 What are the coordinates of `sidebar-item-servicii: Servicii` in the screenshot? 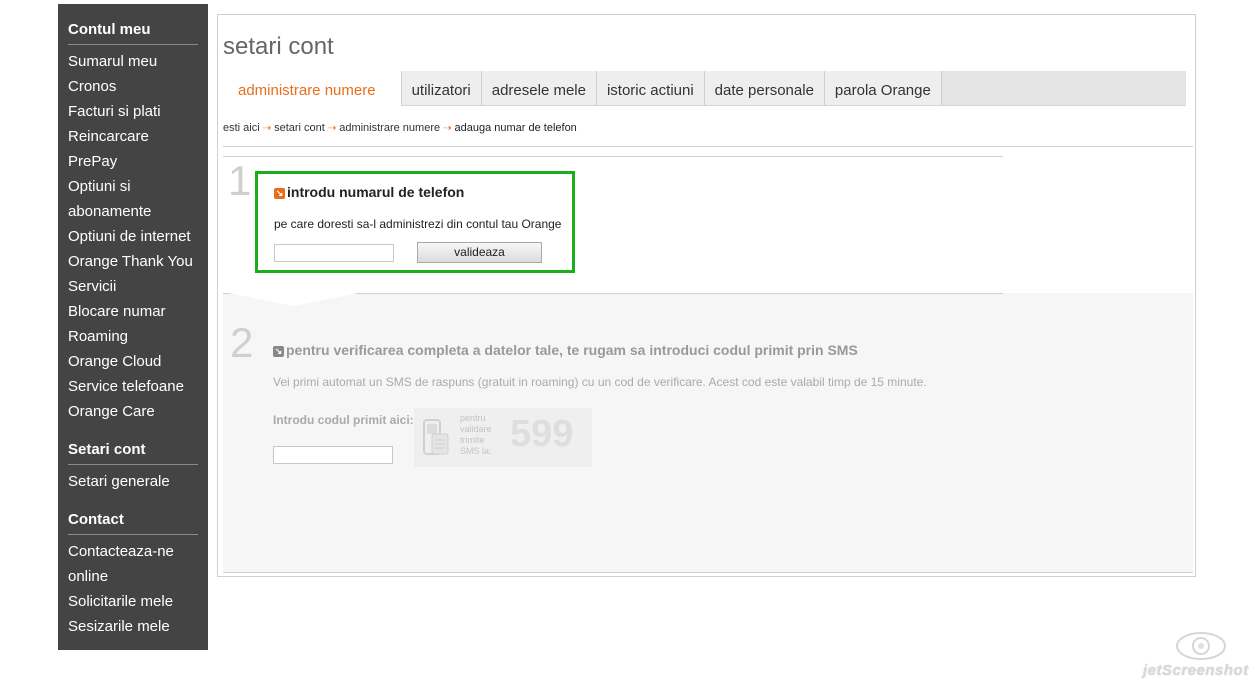 It's located at (133, 286).